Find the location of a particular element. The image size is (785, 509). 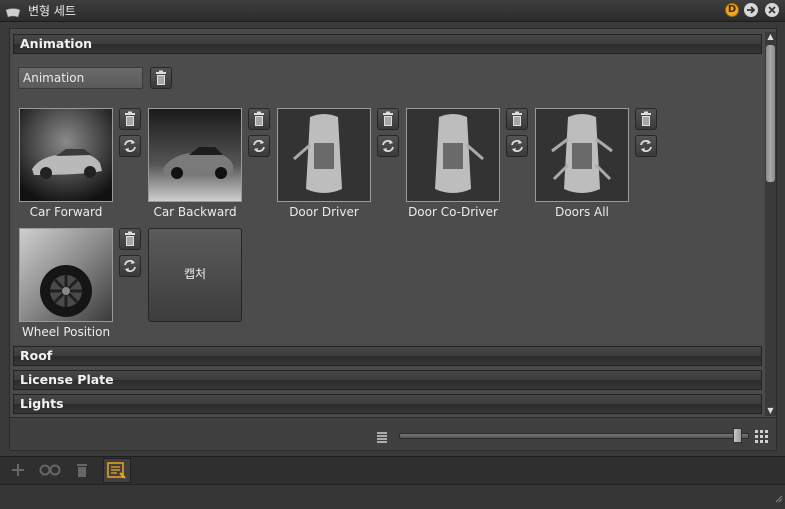

section-header-license-plate: License Plate is located at coordinates (387, 380).